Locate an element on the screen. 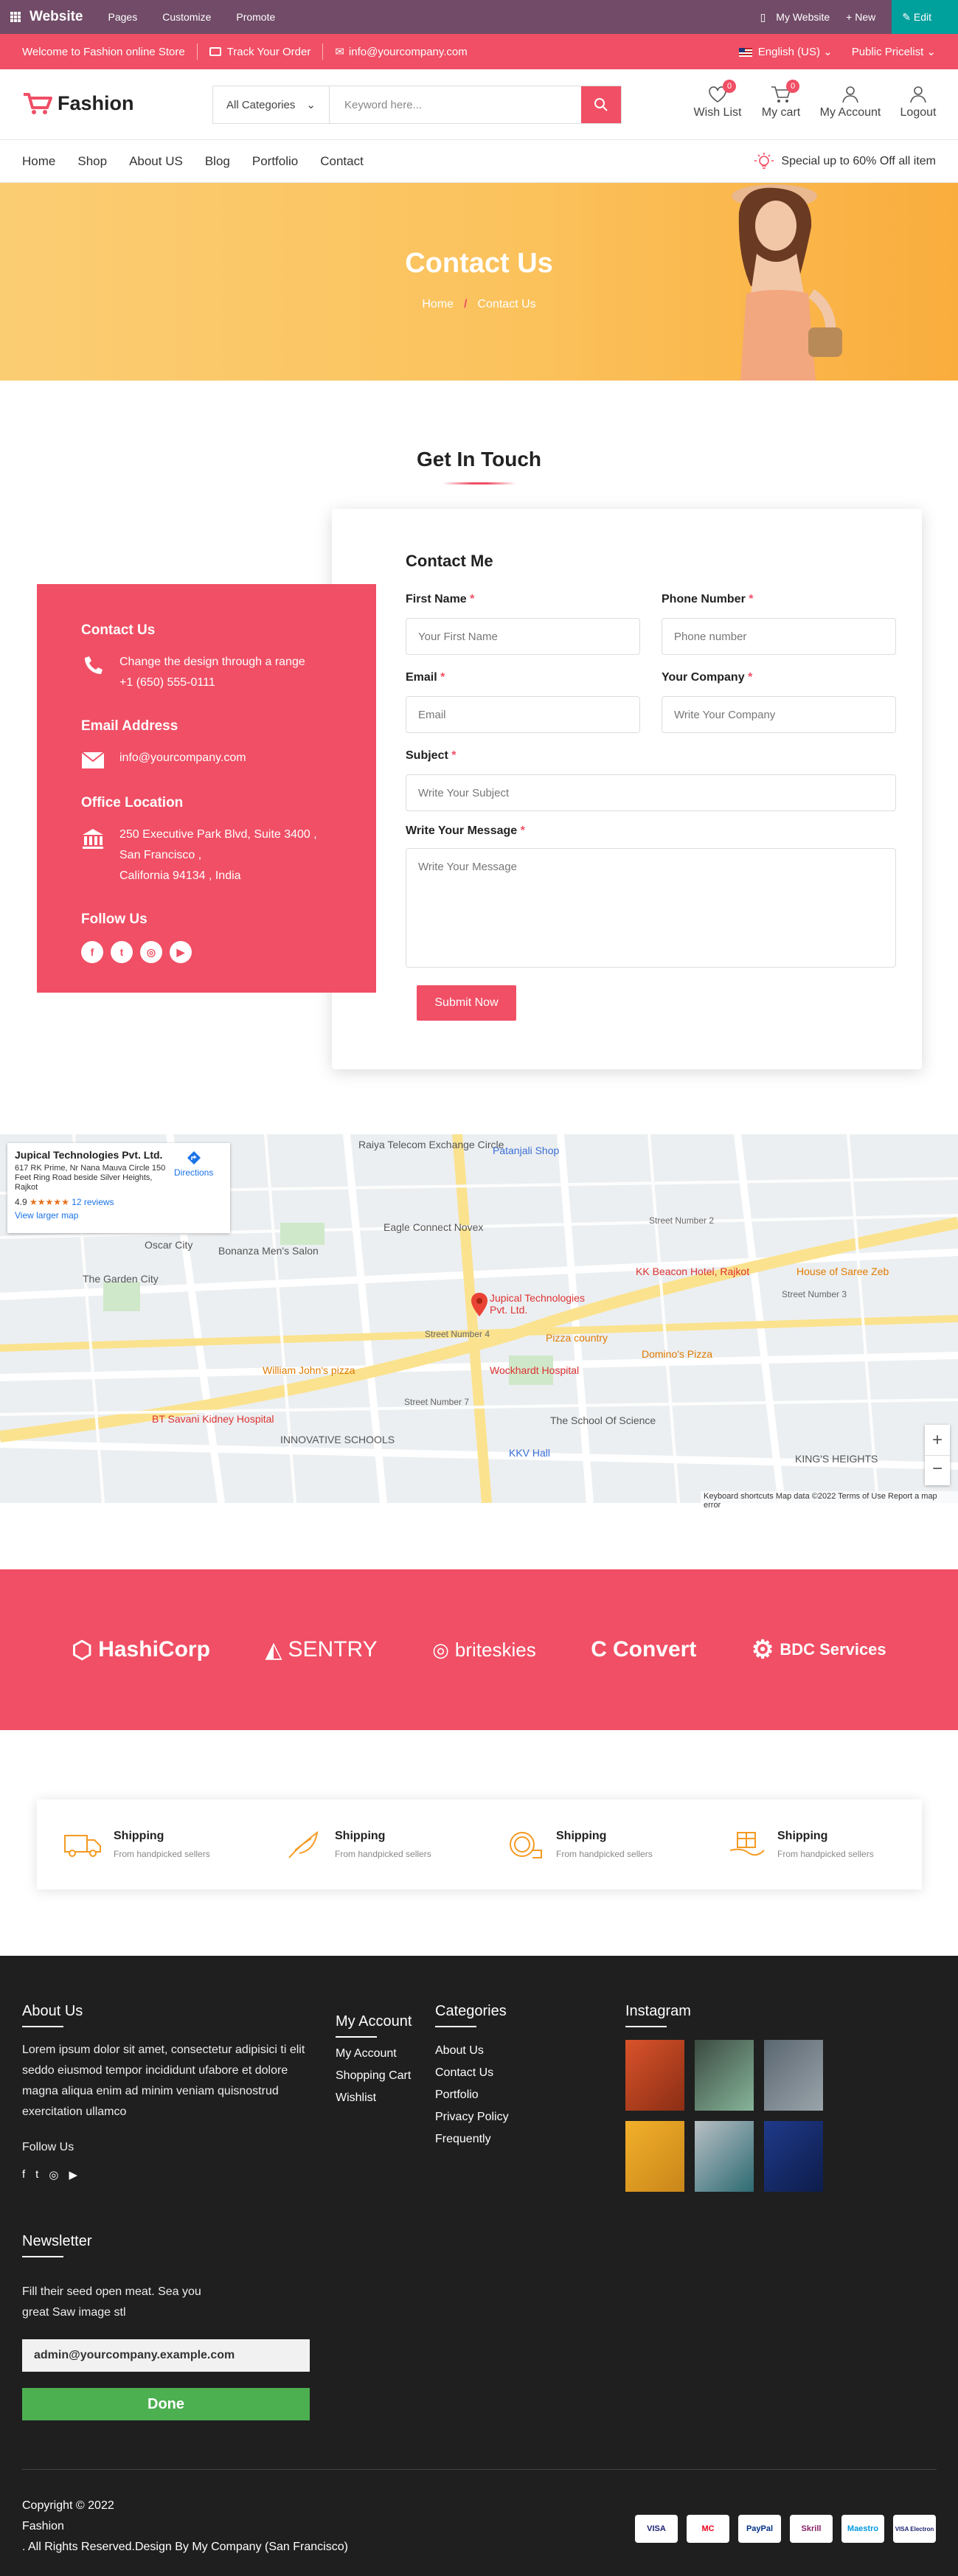  pricelist-selector: Public Pricelist ⌄ is located at coordinates (894, 51).